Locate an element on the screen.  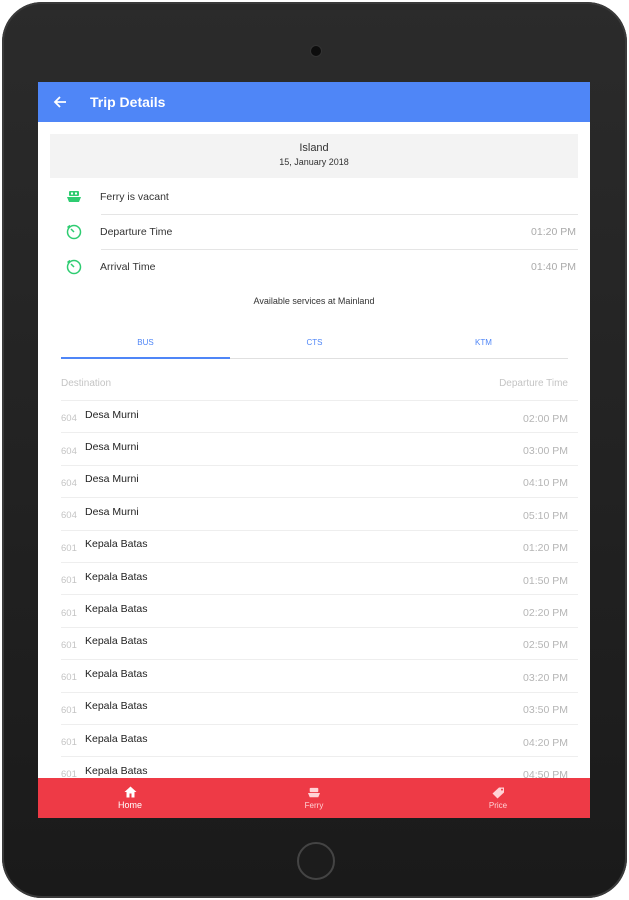
column-departure: Departure Time is located at coordinates (533, 383).